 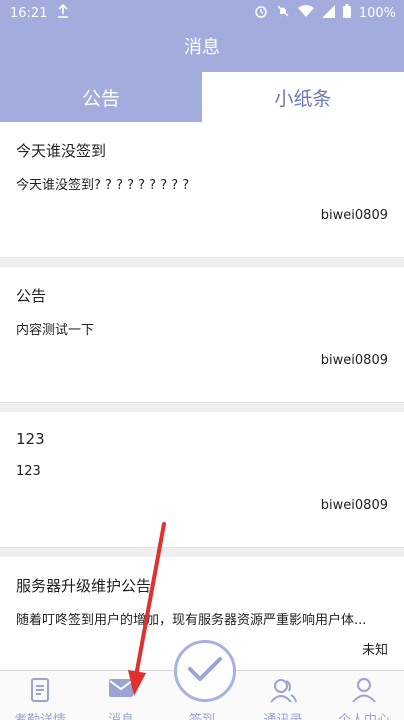 What do you see at coordinates (29, 13) in the screenshot?
I see `status-time: 16:21` at bounding box center [29, 13].